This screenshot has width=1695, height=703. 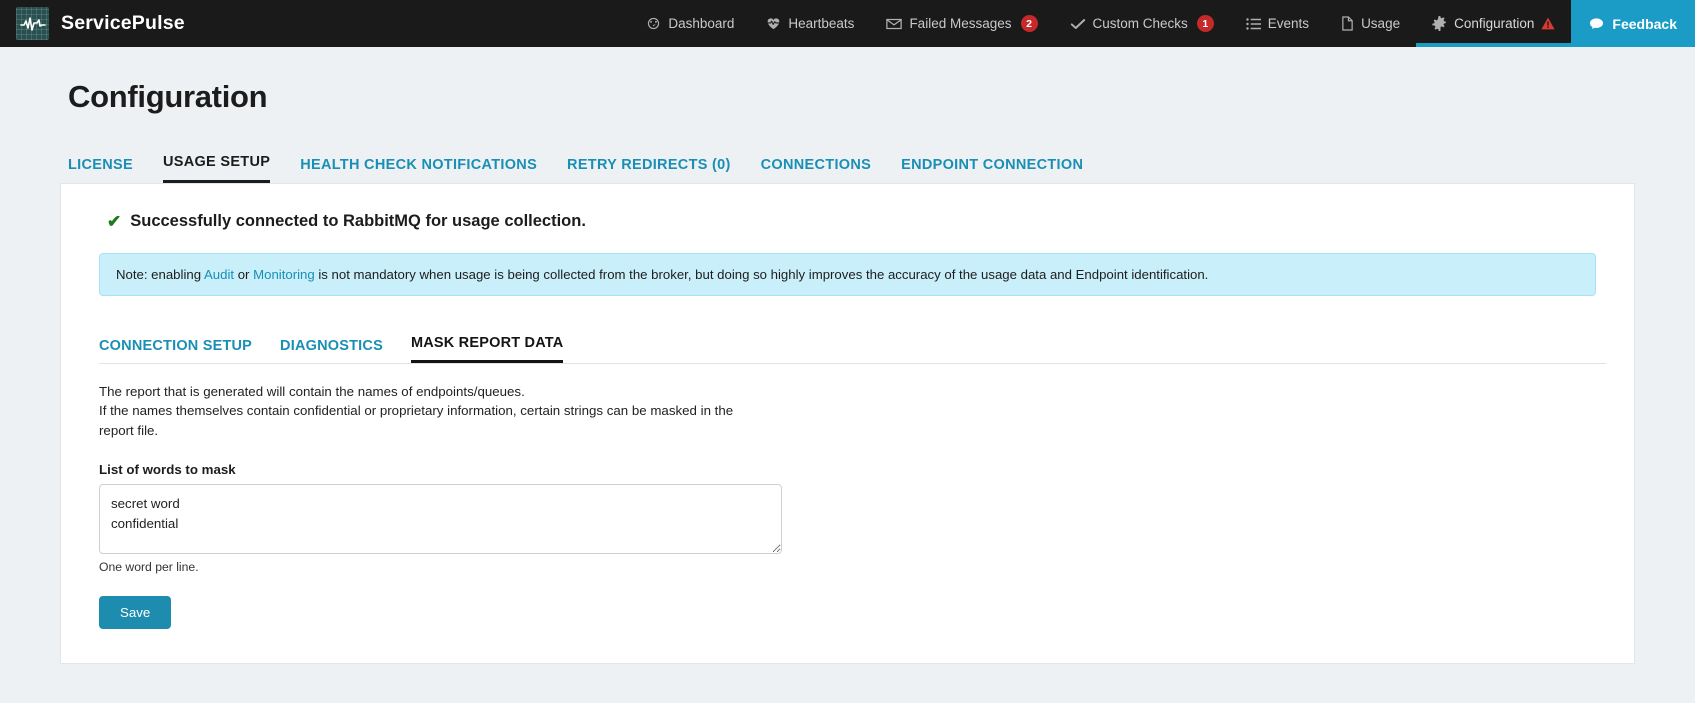 I want to click on status-badge: 2, so click(x=1029, y=23).